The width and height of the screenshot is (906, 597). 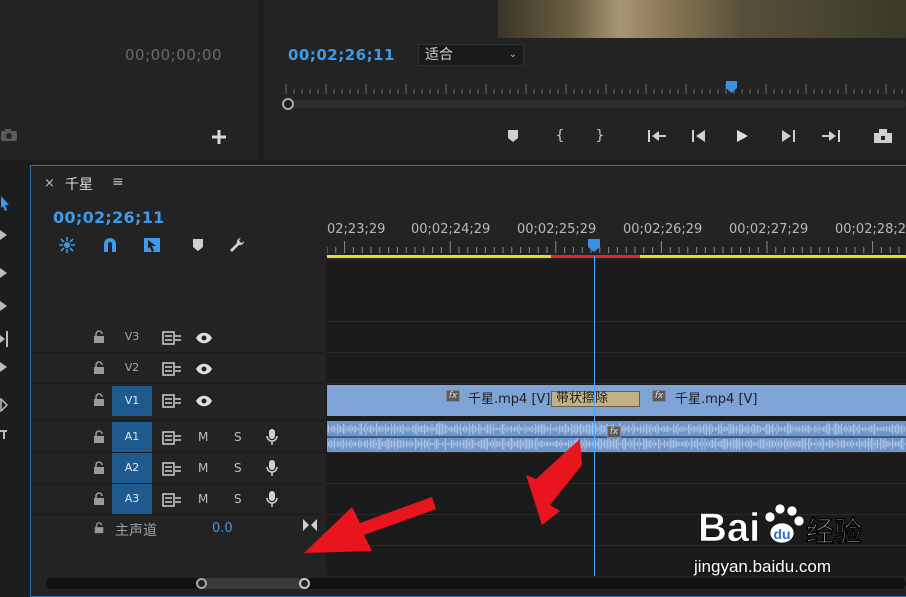 What do you see at coordinates (132, 468) in the screenshot?
I see `track-name: A2` at bounding box center [132, 468].